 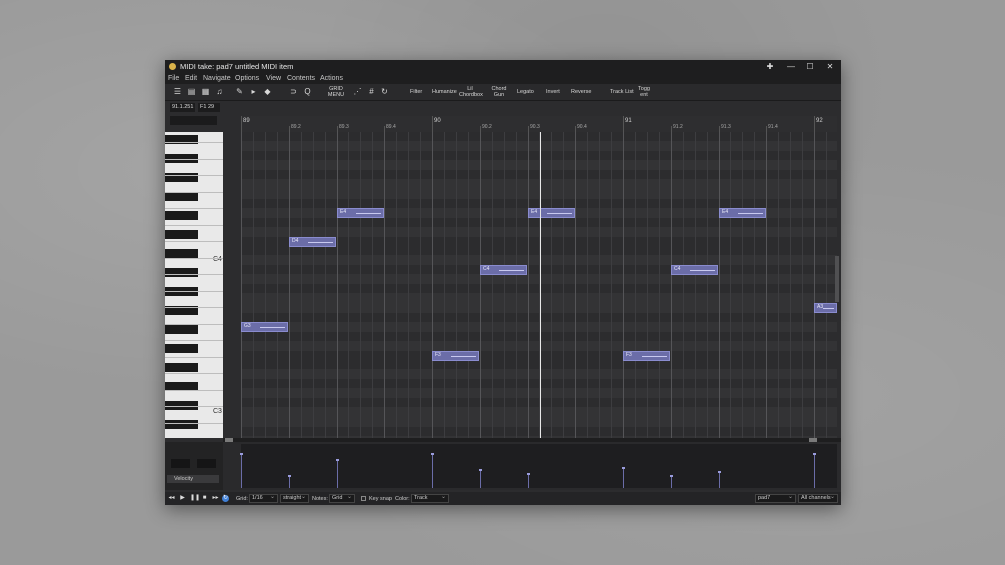 I want to click on midi-note: D4, so click(x=312, y=241).